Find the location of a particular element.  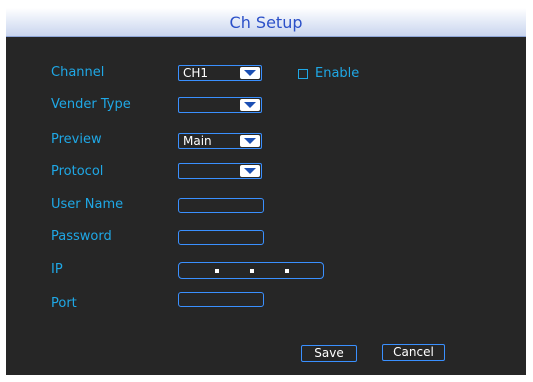

port-label: Port is located at coordinates (64, 303).